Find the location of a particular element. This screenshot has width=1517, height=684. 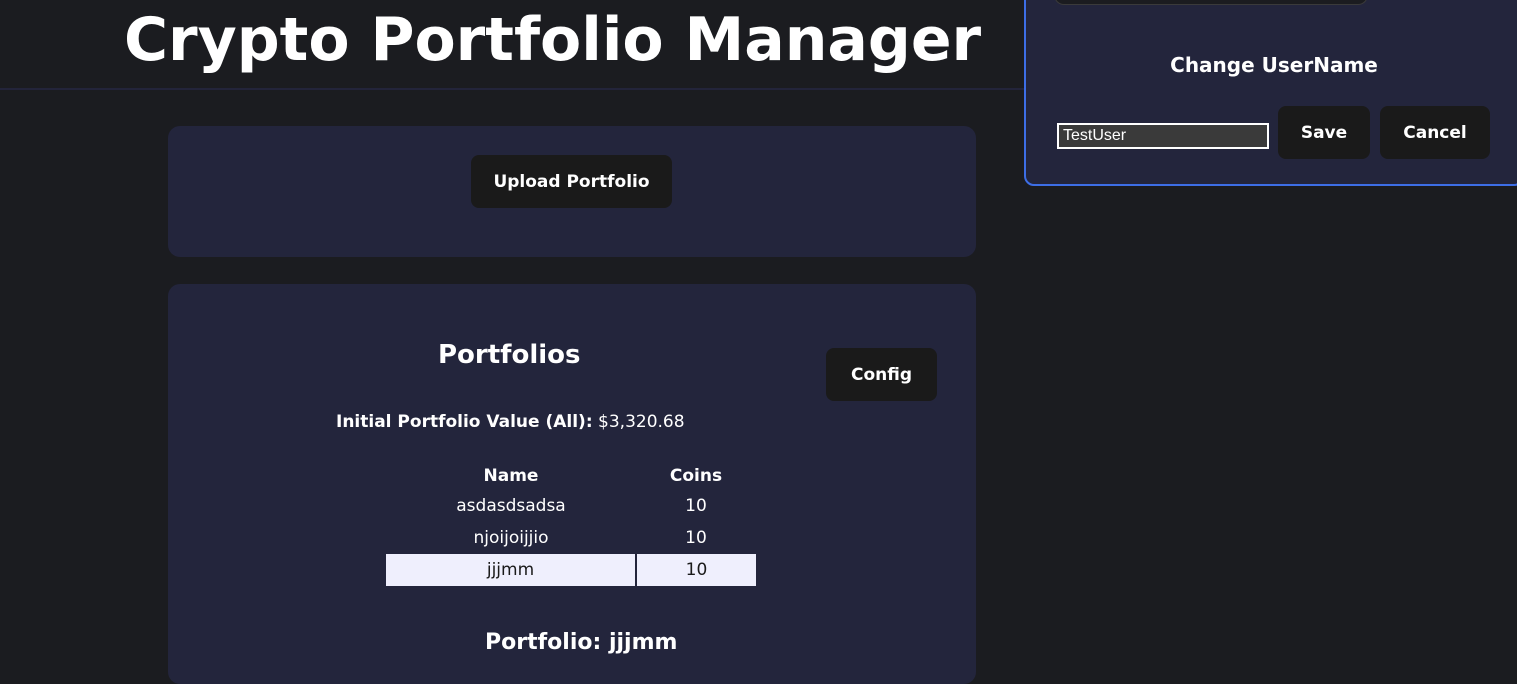

app-title: Crypto Portfolio Manager is located at coordinates (553, 40).